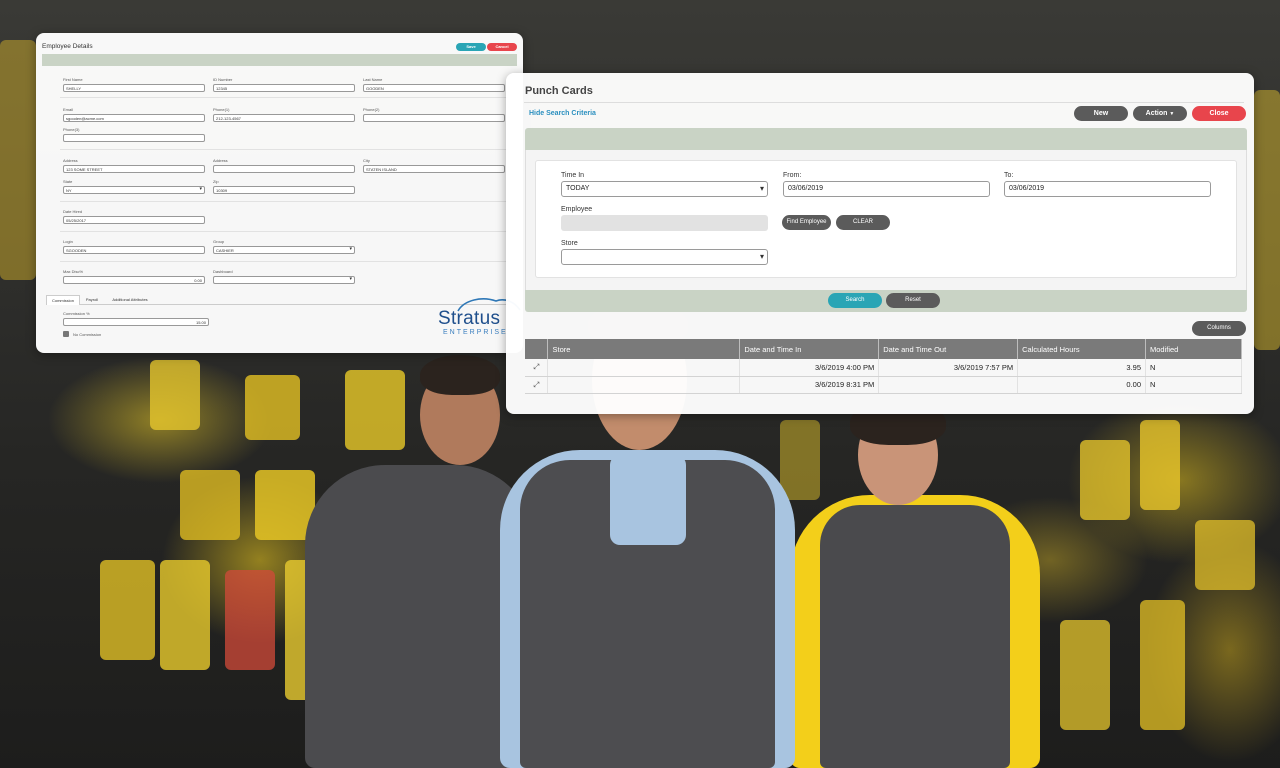  What do you see at coordinates (537, 349) in the screenshot?
I see `col-edit` at bounding box center [537, 349].